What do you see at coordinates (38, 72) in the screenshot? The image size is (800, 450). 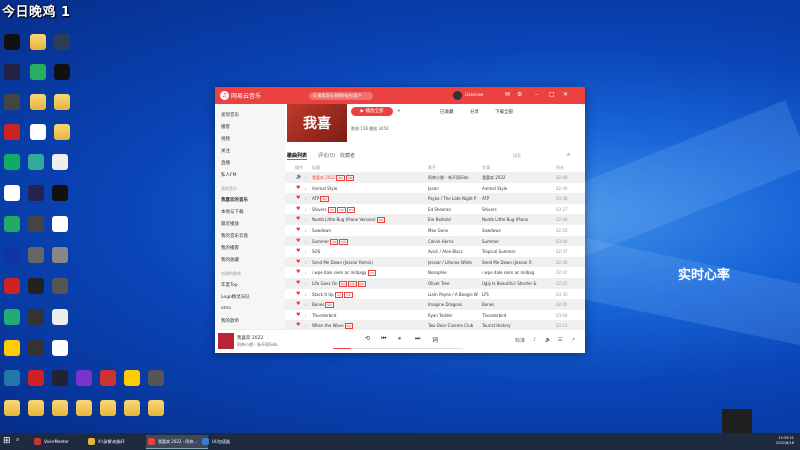 I see `app-green-icon` at bounding box center [38, 72].